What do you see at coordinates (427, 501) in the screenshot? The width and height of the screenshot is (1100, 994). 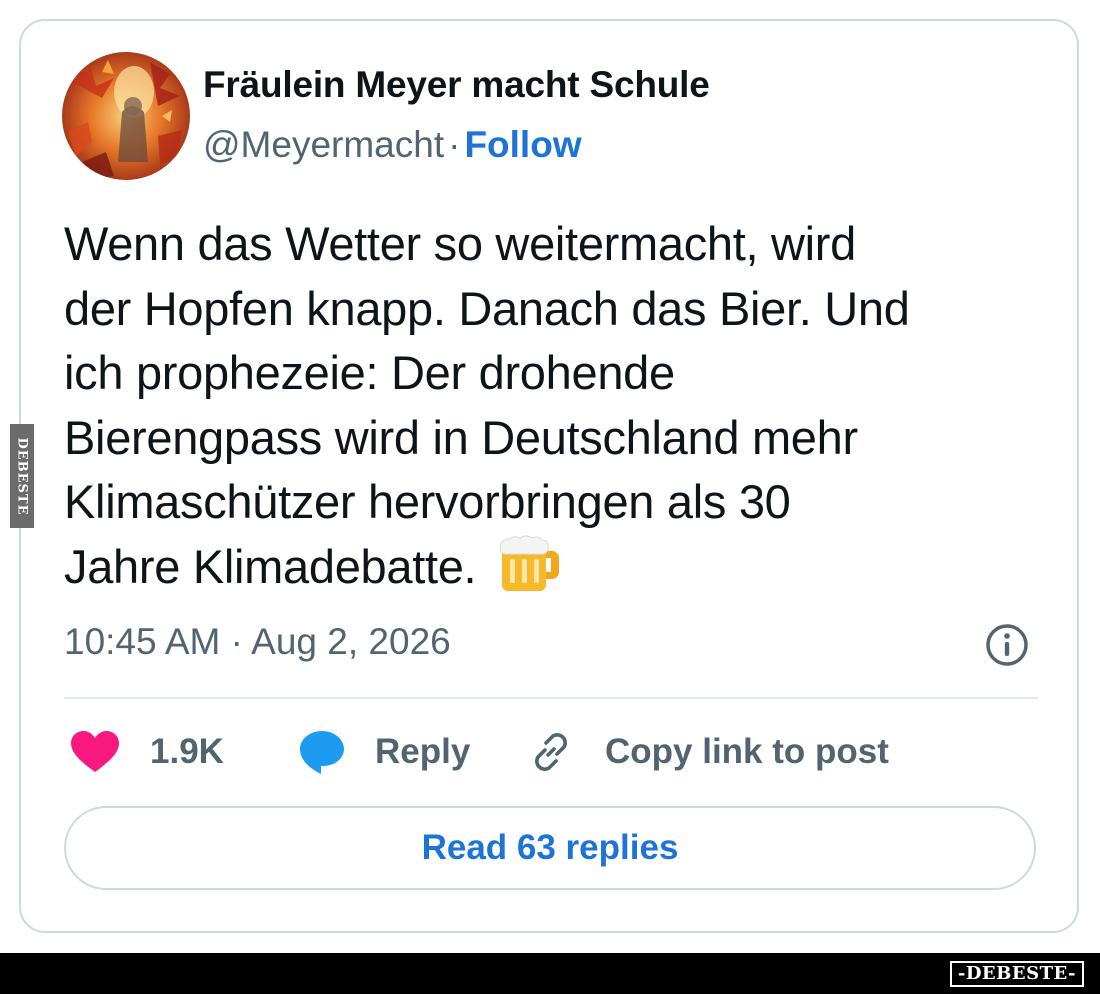 I see `tweet-text-line: Klimaschützer hervorbringen als 30` at bounding box center [427, 501].